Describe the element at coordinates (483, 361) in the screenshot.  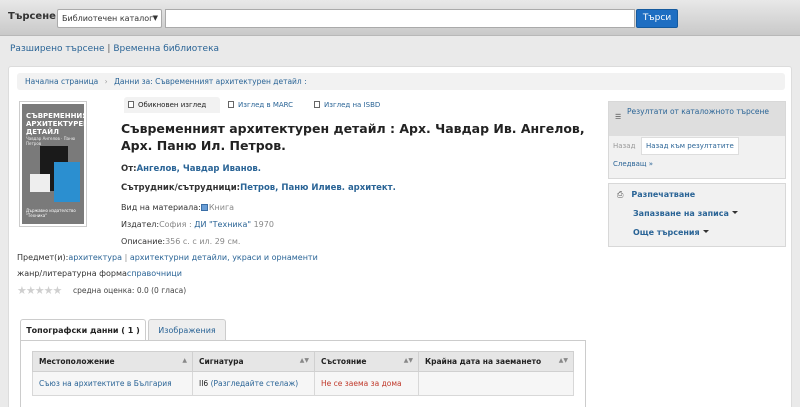
I see `col-due-date-label: Крайна дата на заемането` at that location.